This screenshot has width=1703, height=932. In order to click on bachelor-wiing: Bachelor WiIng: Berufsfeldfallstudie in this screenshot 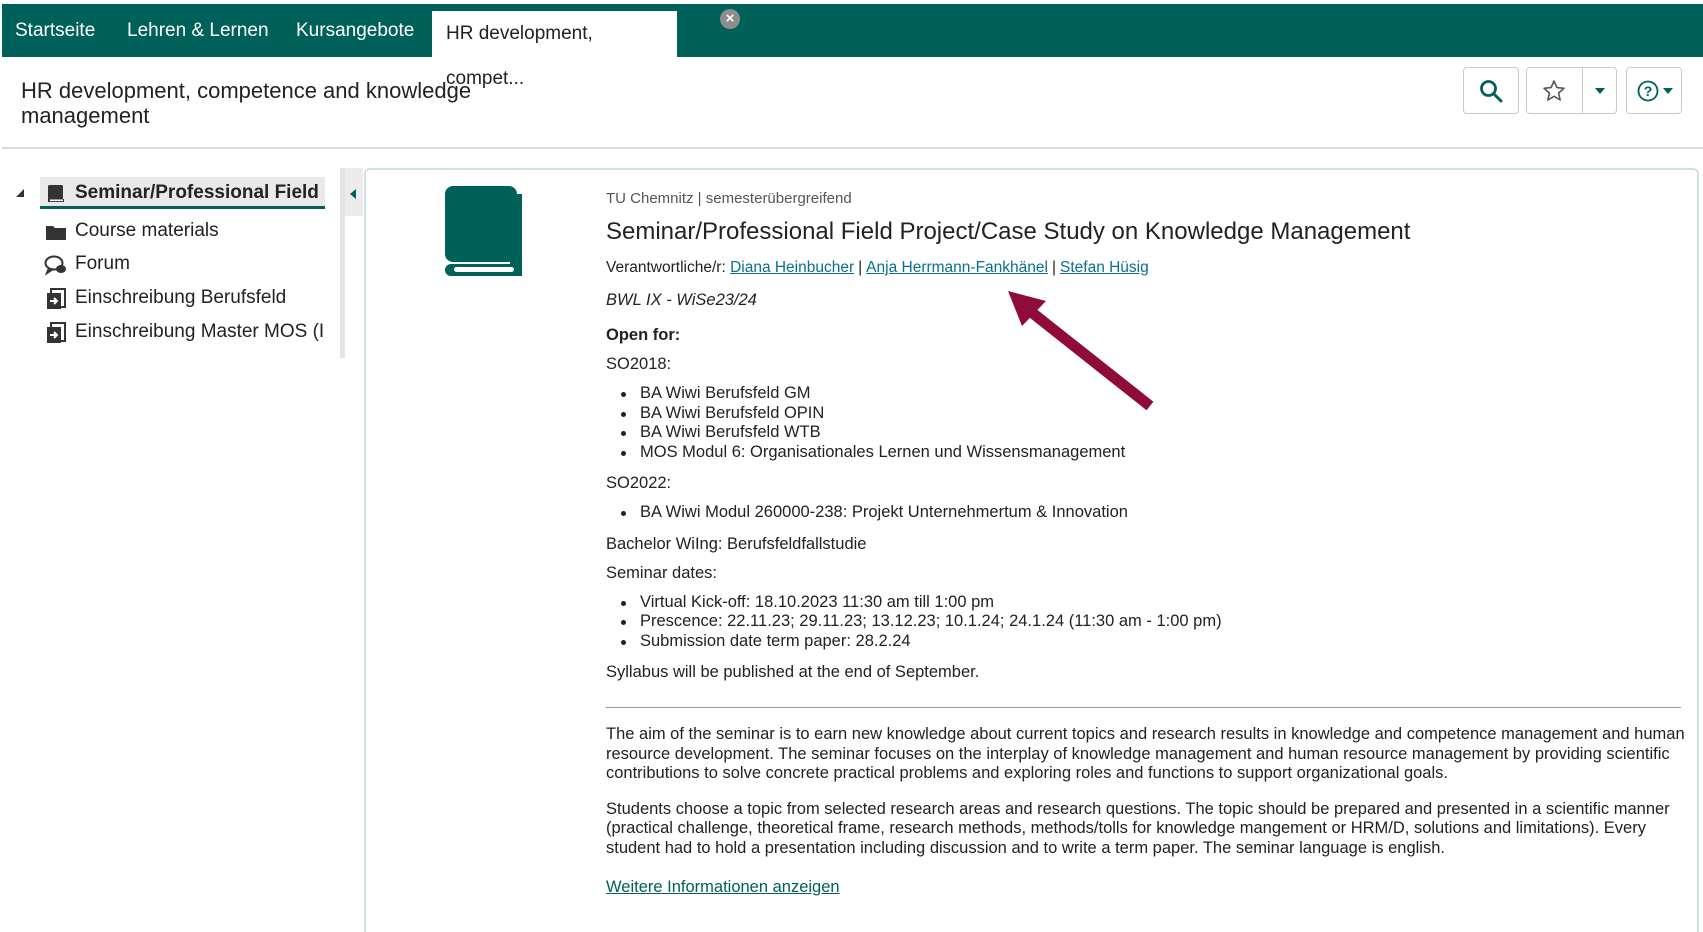, I will do `click(736, 543)`.